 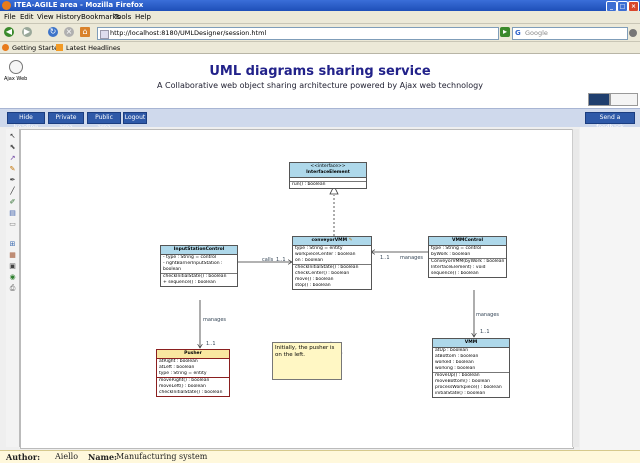 I want to click on firefox-icon, so click(x=6, y=5).